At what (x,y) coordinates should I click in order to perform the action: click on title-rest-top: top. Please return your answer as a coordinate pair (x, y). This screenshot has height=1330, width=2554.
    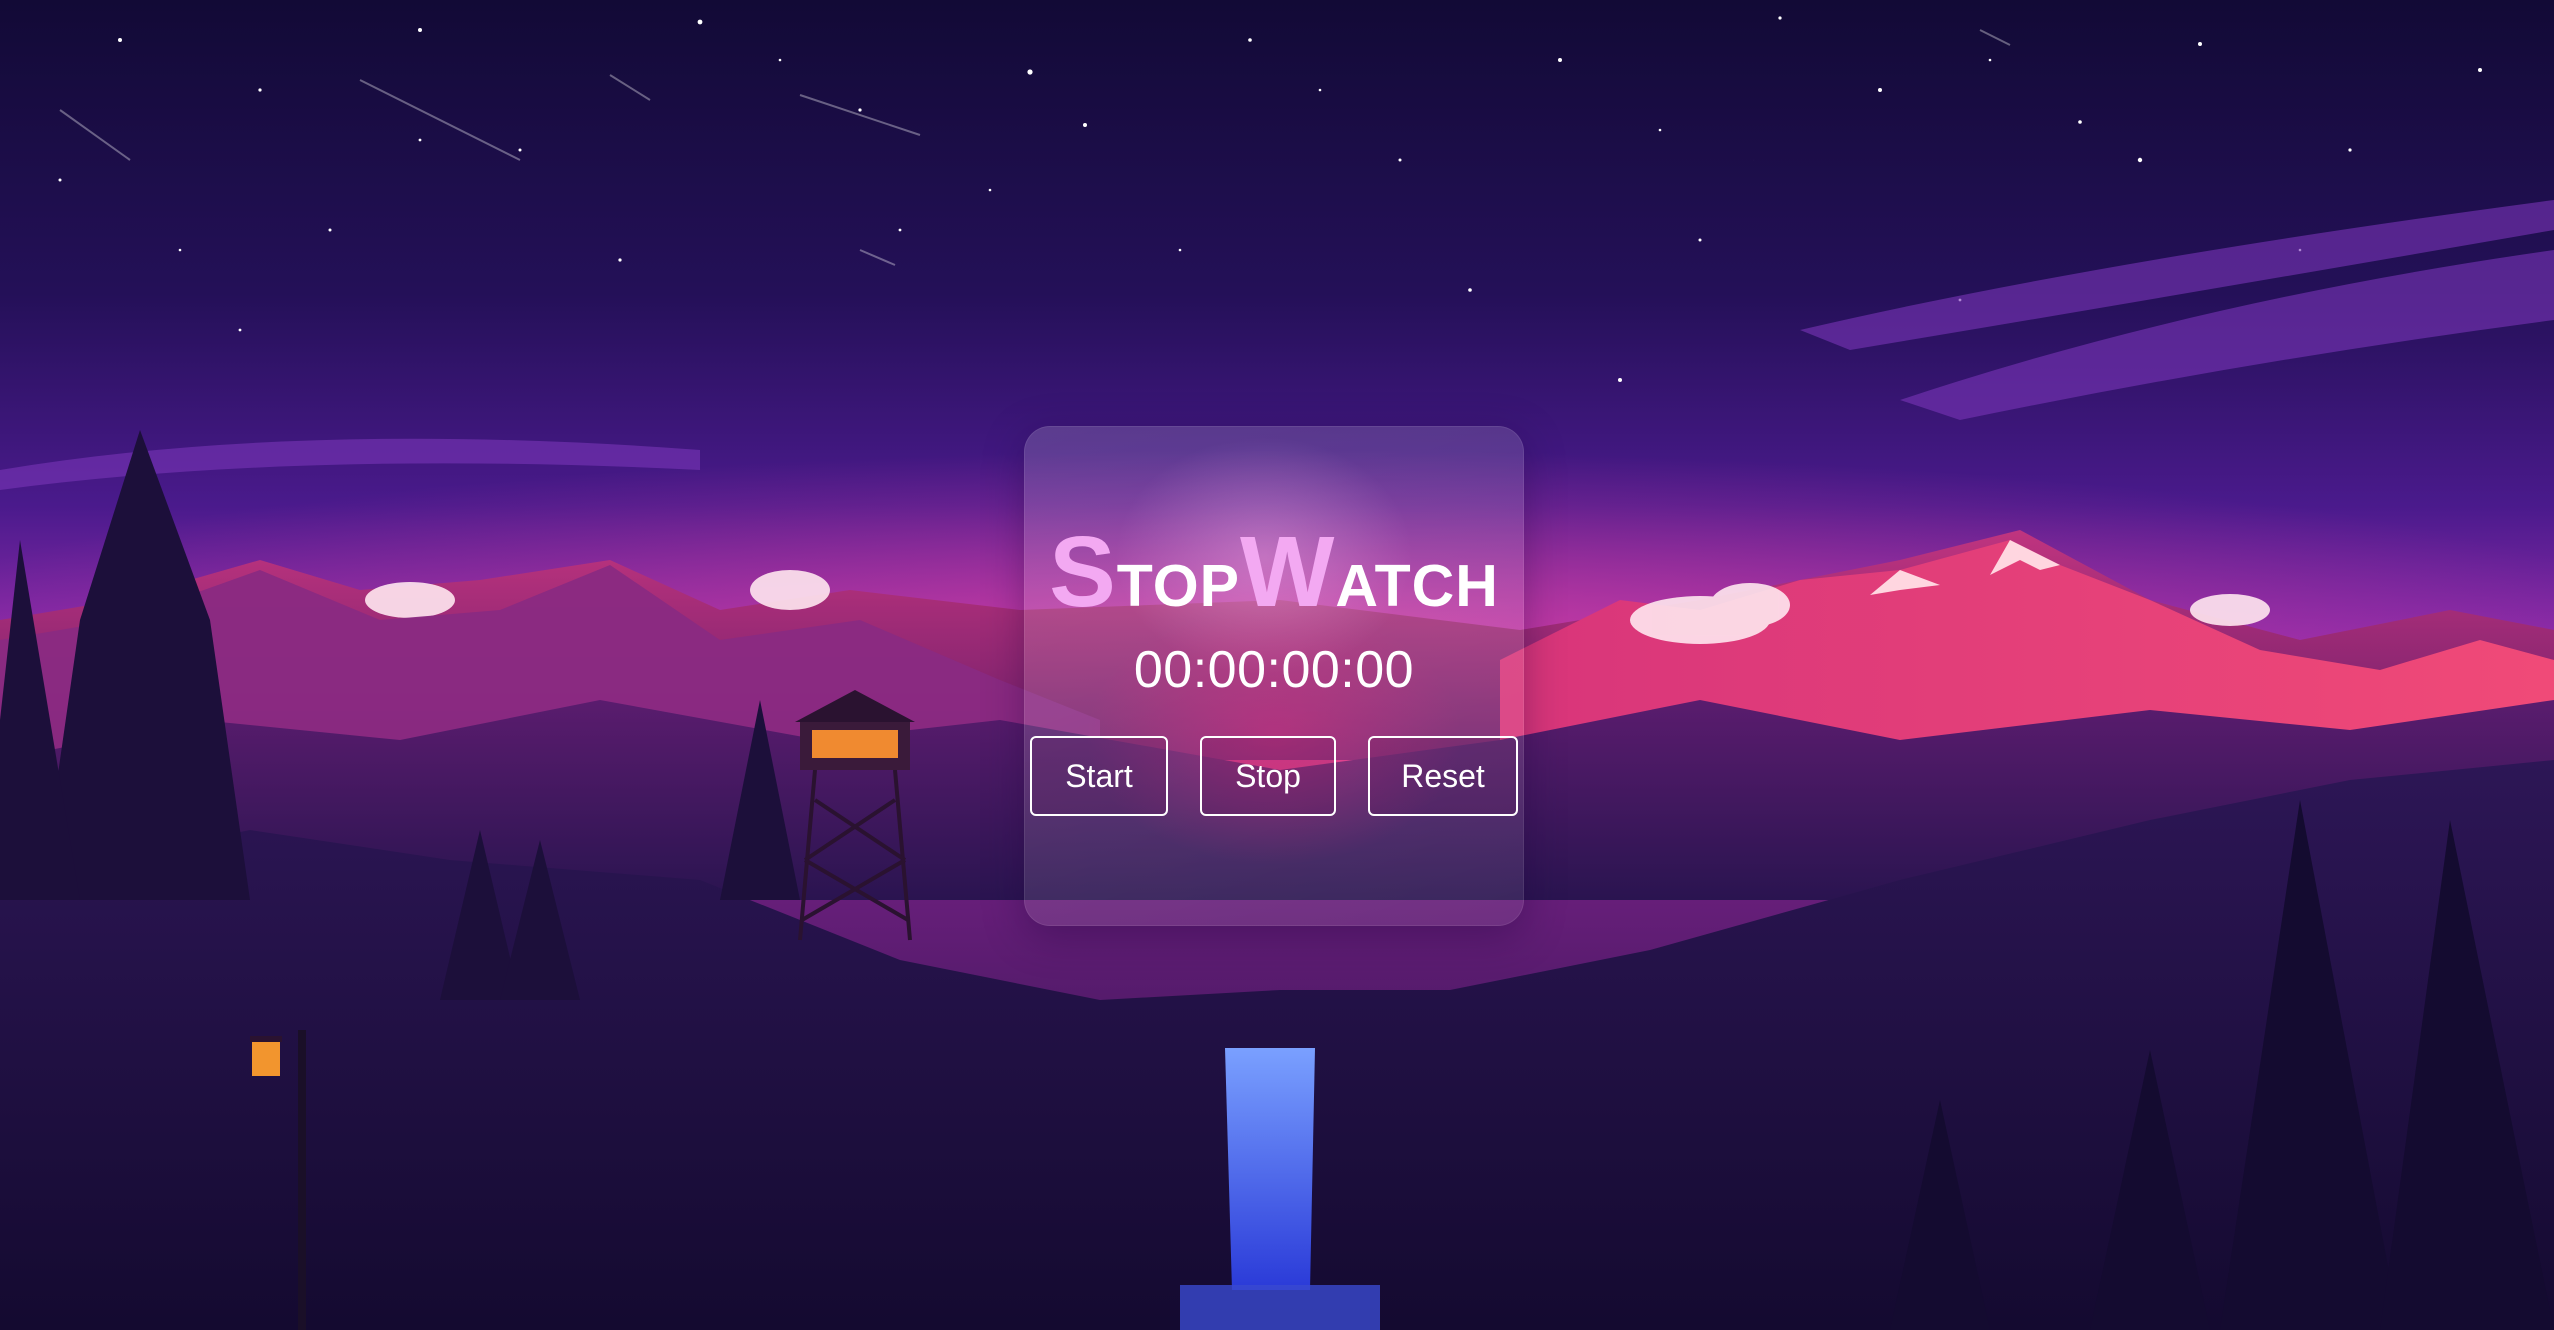
    Looking at the image, I should click on (1178, 577).